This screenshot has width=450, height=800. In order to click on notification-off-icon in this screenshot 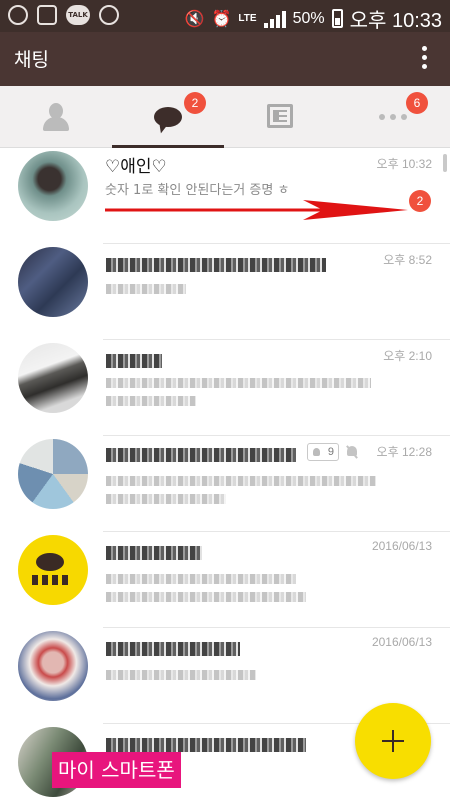, I will do `click(352, 452)`.